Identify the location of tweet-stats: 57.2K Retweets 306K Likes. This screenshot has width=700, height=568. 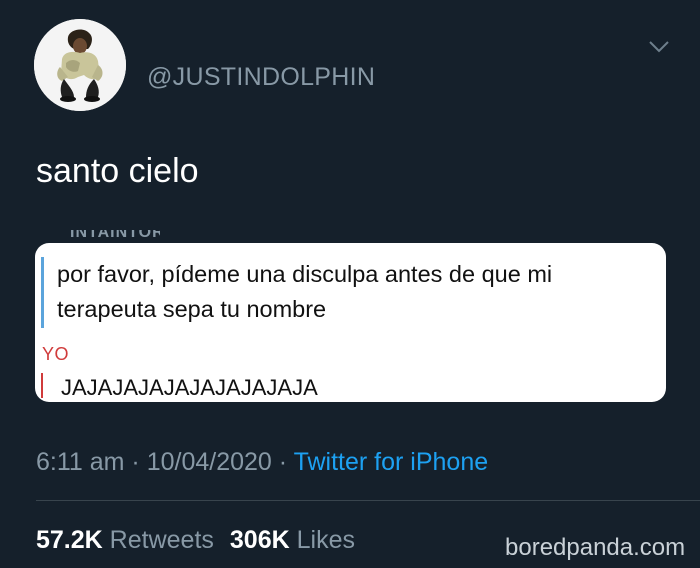
(195, 540).